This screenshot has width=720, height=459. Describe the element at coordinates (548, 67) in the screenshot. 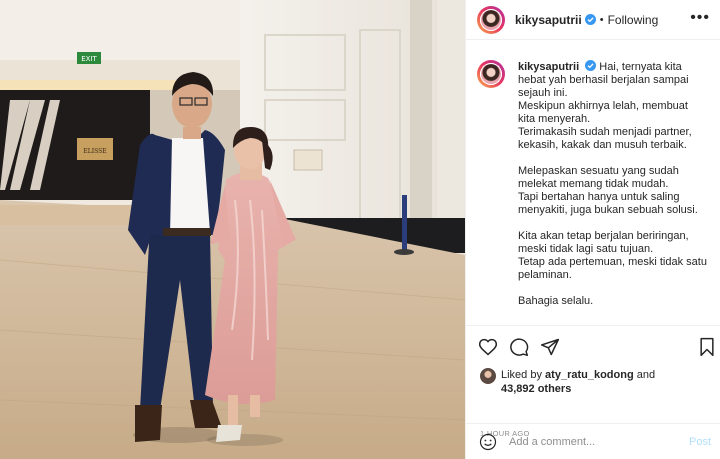

I see `caption-username: kikysaputrii` at that location.